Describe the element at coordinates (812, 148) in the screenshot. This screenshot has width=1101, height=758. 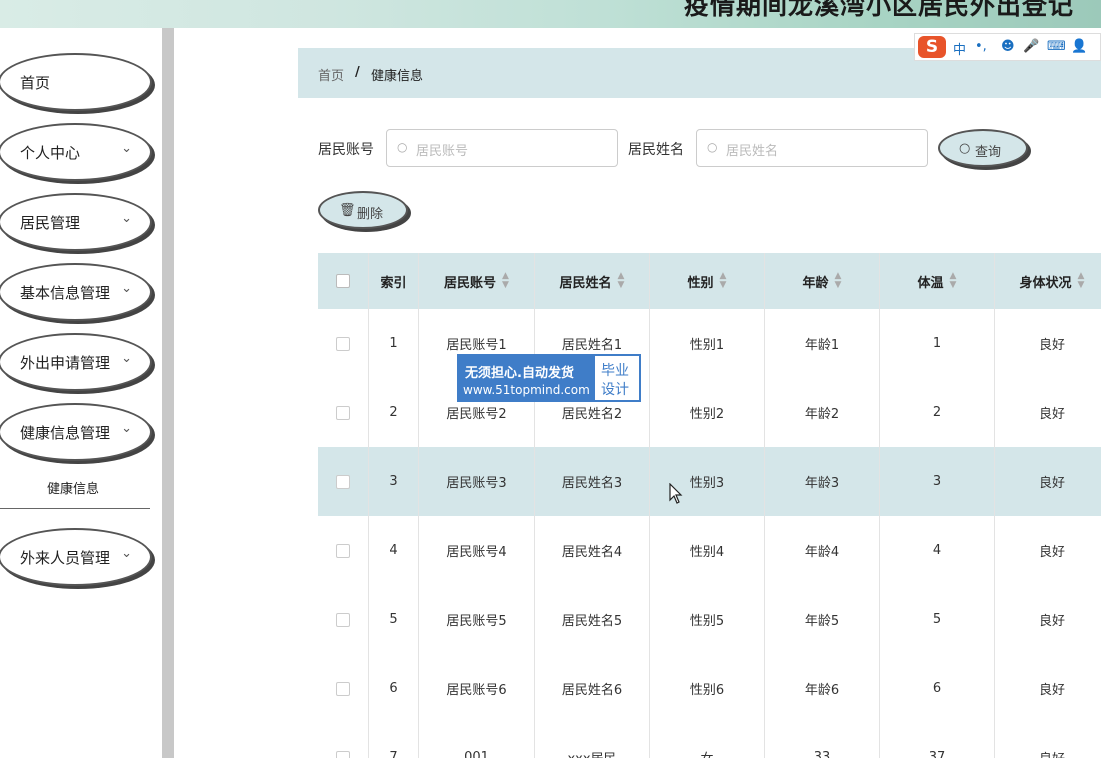
I see `name-search-input: ○ 居民姓名` at that location.